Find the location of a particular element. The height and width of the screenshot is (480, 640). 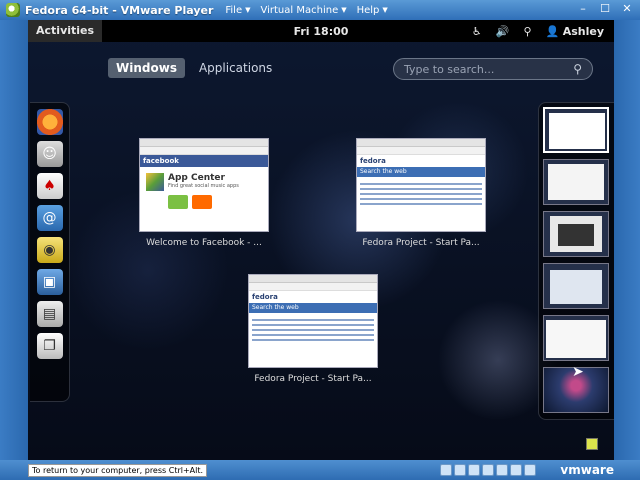

clock: Fri 18:00 is located at coordinates (321, 31).